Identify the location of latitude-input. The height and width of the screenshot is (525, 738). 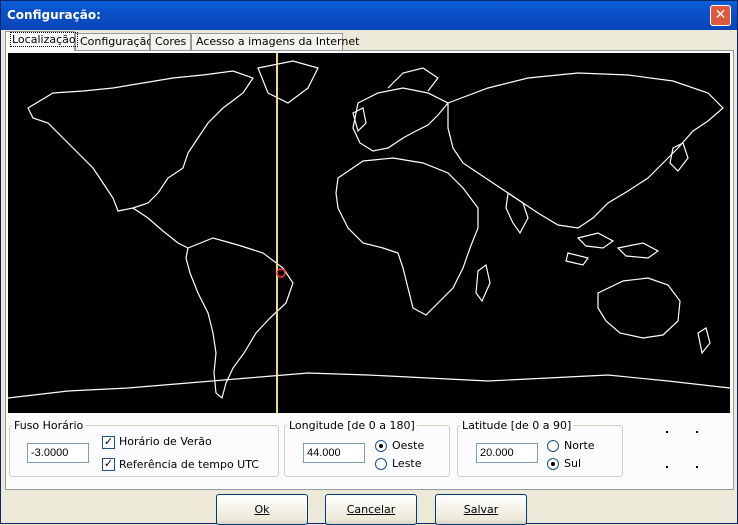
(507, 453).